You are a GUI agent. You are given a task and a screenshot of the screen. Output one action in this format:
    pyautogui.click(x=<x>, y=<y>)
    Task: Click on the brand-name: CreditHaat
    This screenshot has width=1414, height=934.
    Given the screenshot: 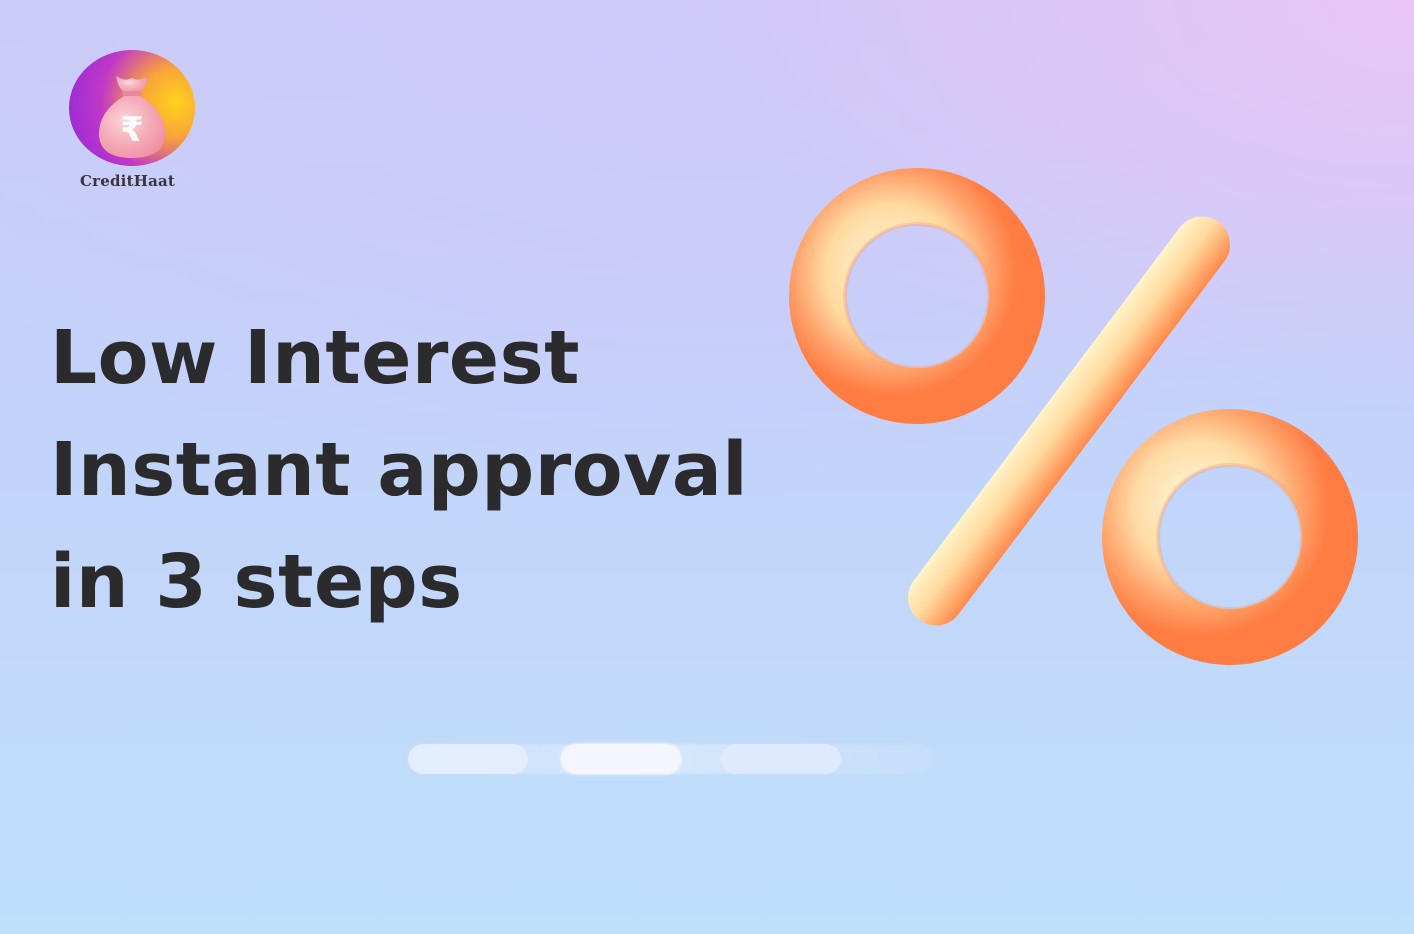 What is the action you would take?
    pyautogui.click(x=128, y=181)
    